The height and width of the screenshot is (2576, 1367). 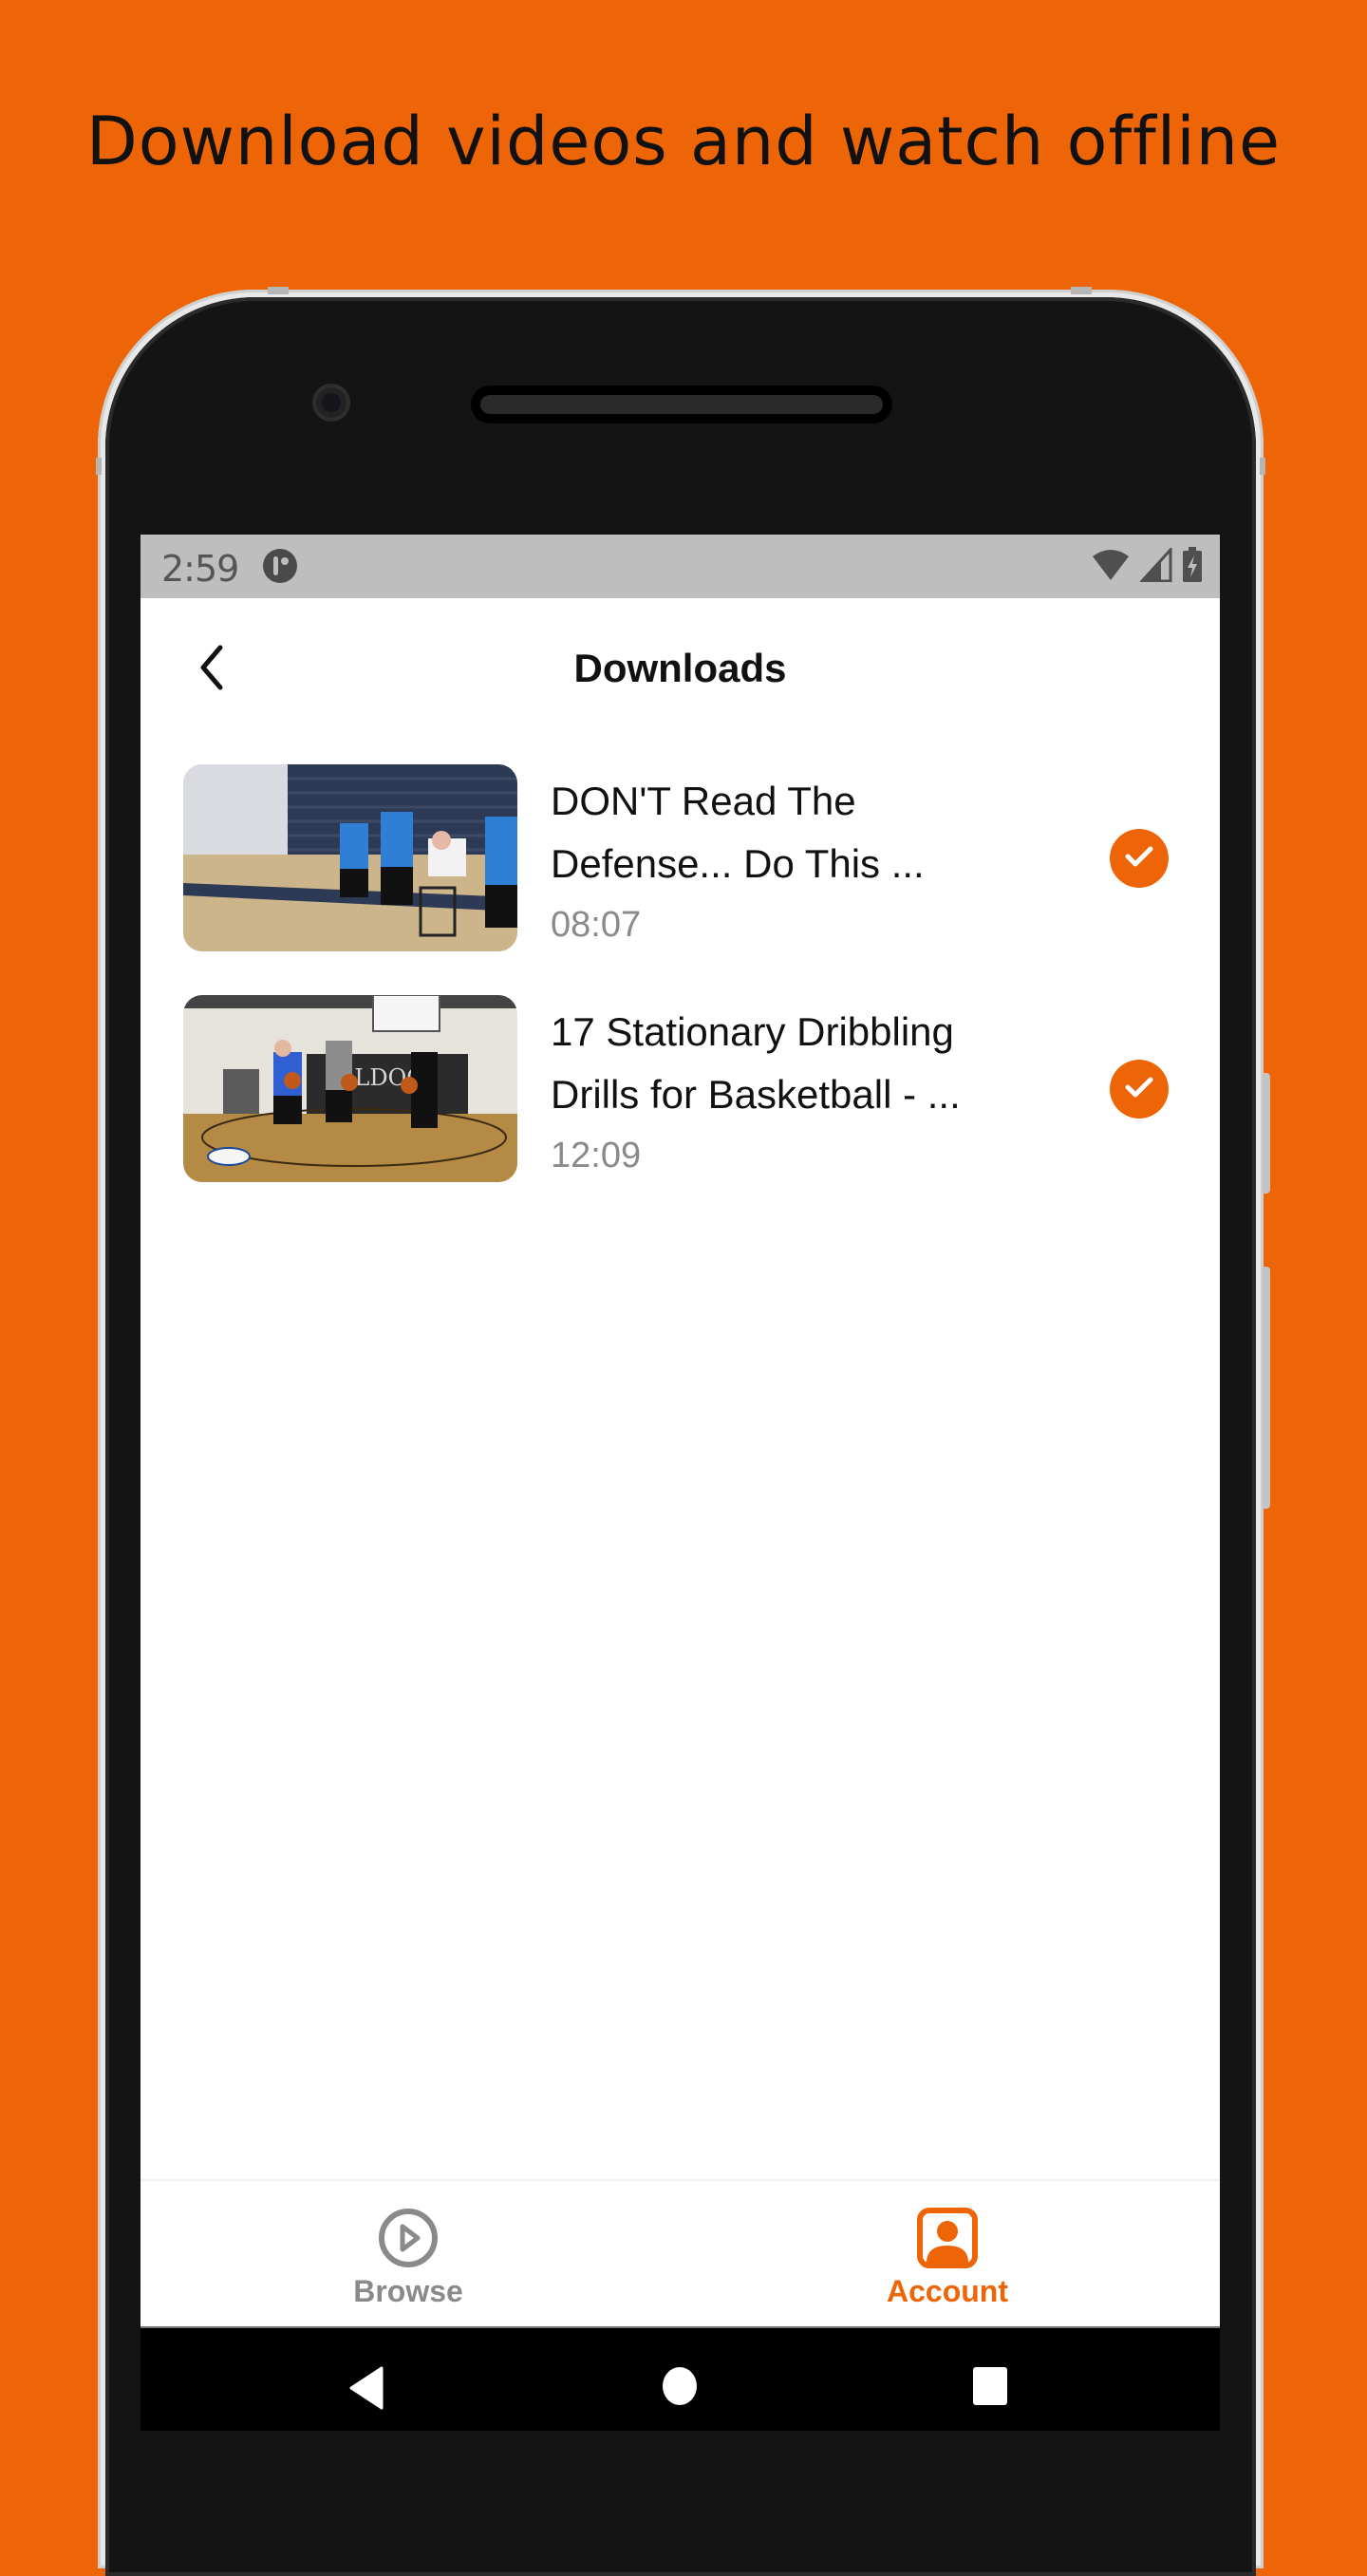 I want to click on volume-key, so click(x=1266, y=1133).